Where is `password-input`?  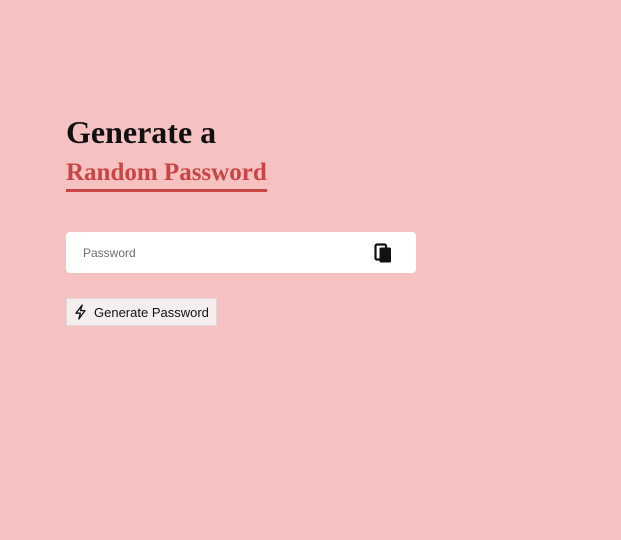 password-input is located at coordinates (211, 252).